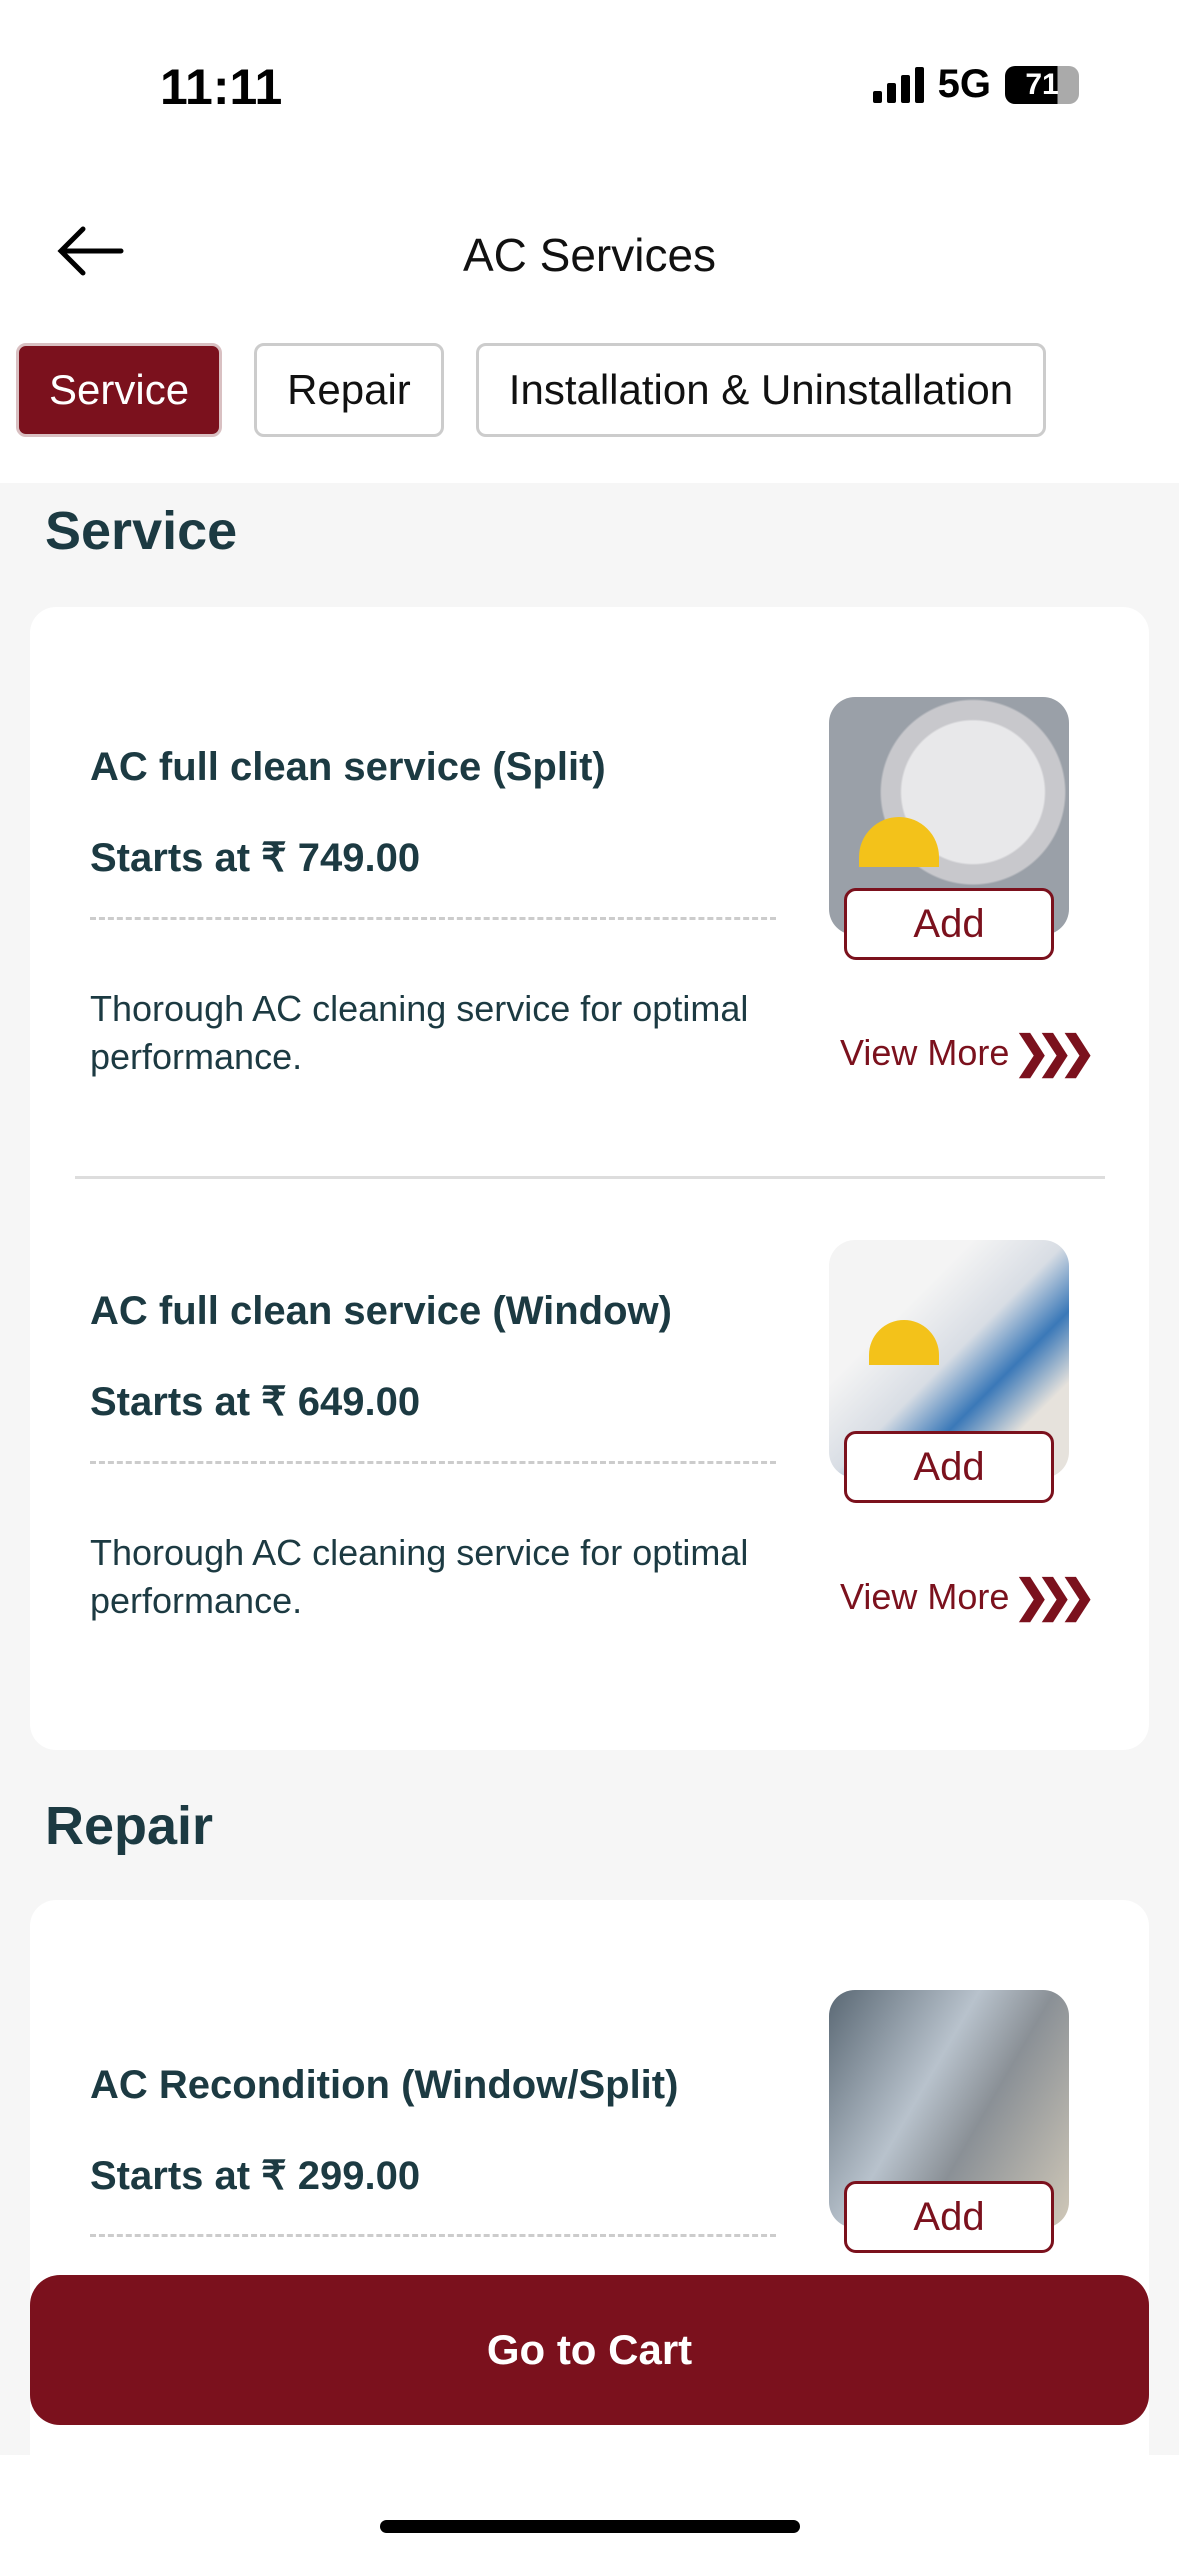 The width and height of the screenshot is (1179, 2556). What do you see at coordinates (349, 390) in the screenshot?
I see `tab-repair: Repair` at bounding box center [349, 390].